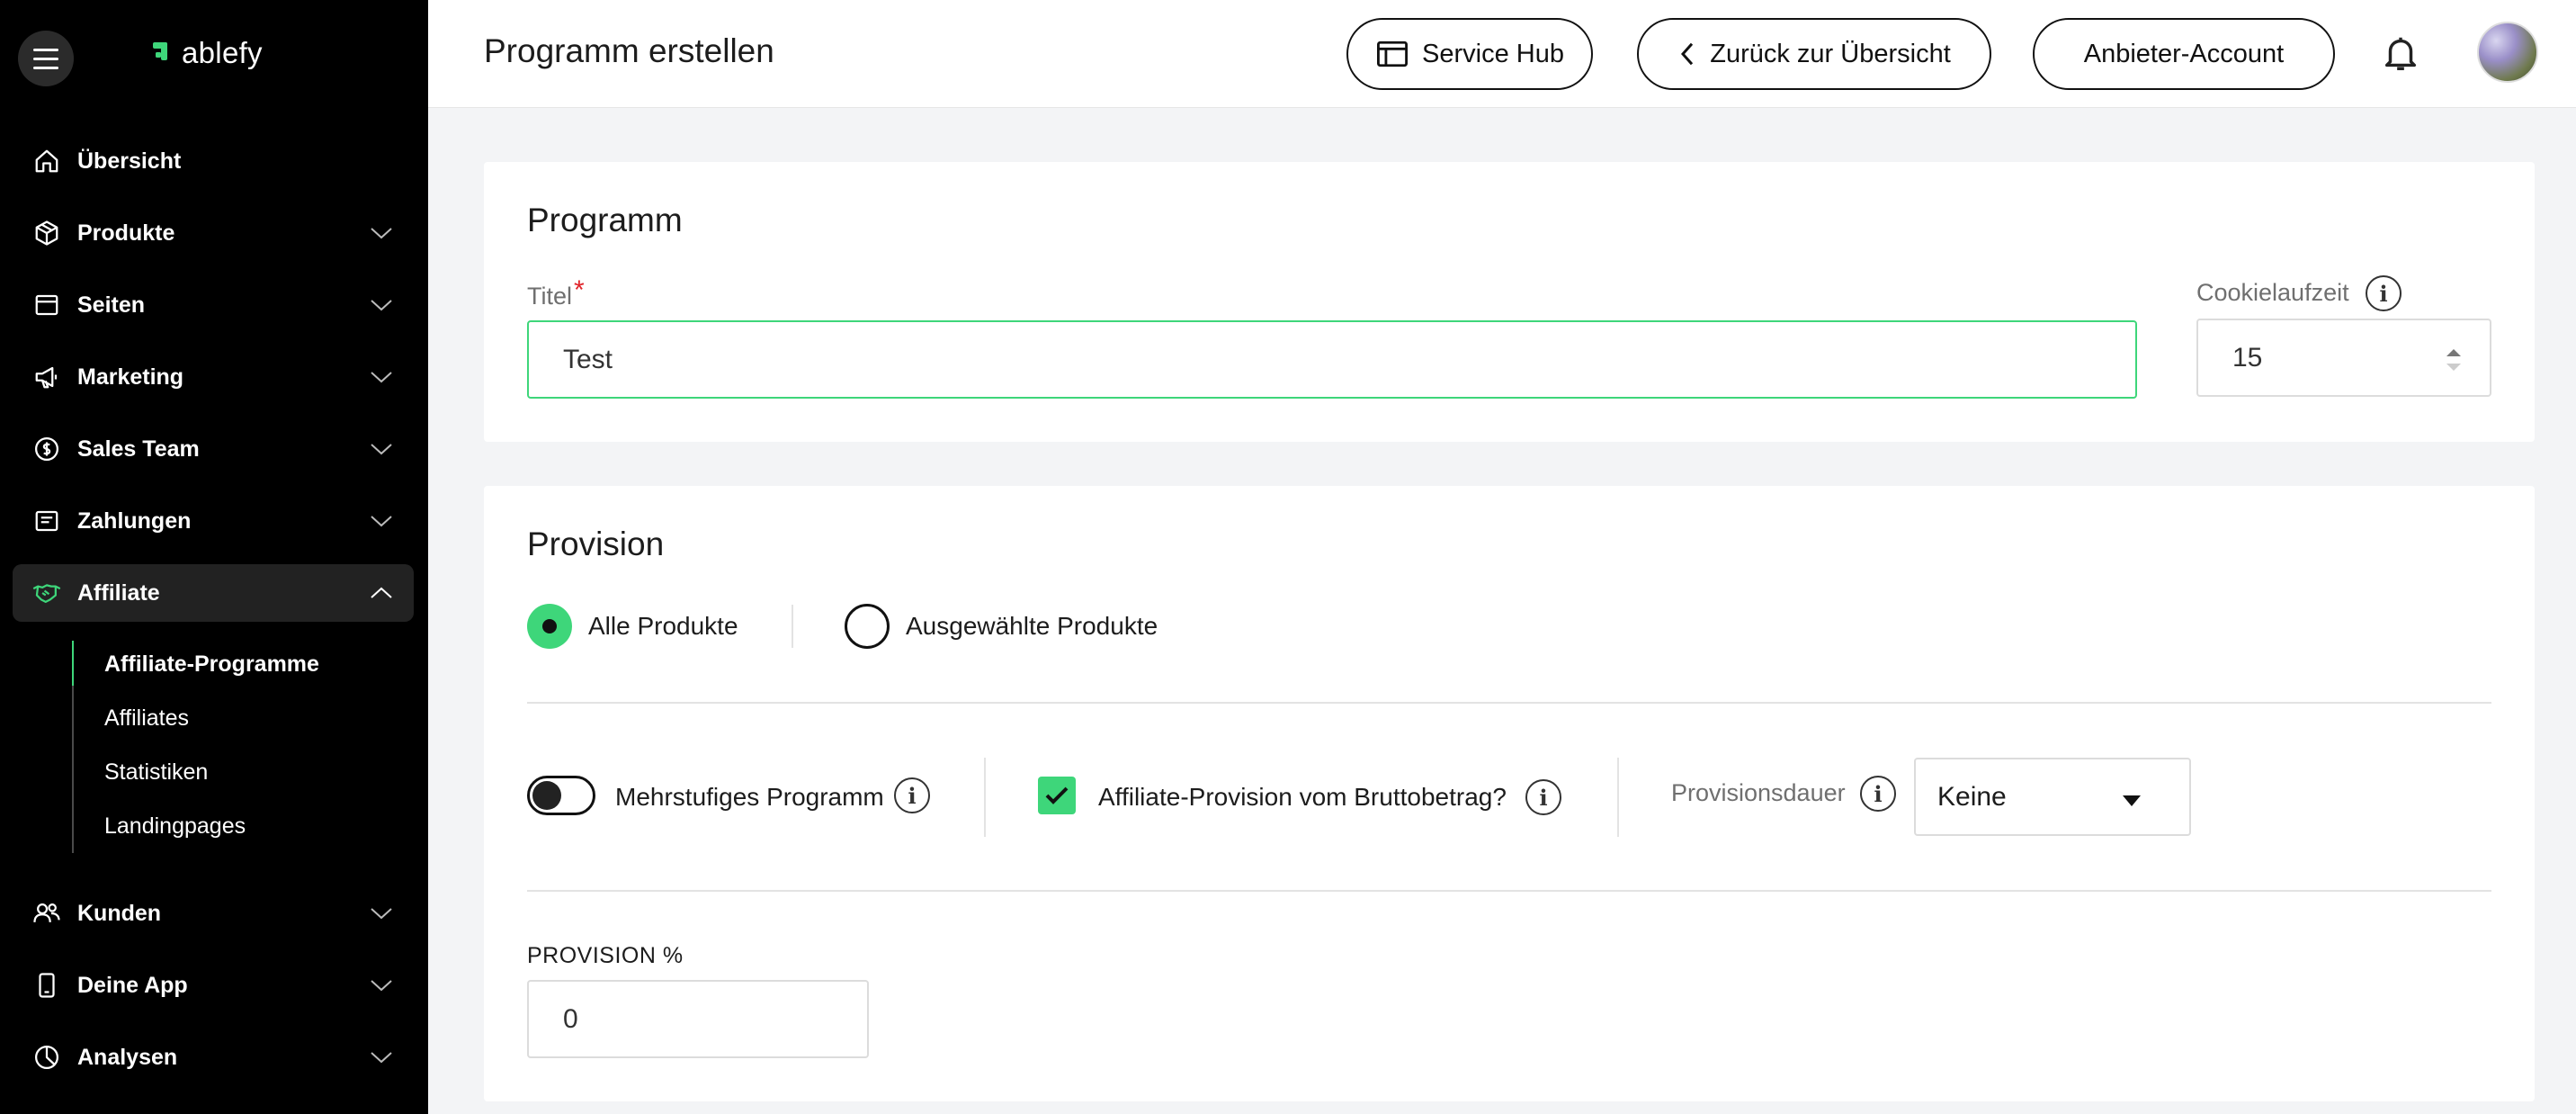 The image size is (2576, 1114). I want to click on cookie-duration-input: 15, so click(2343, 358).